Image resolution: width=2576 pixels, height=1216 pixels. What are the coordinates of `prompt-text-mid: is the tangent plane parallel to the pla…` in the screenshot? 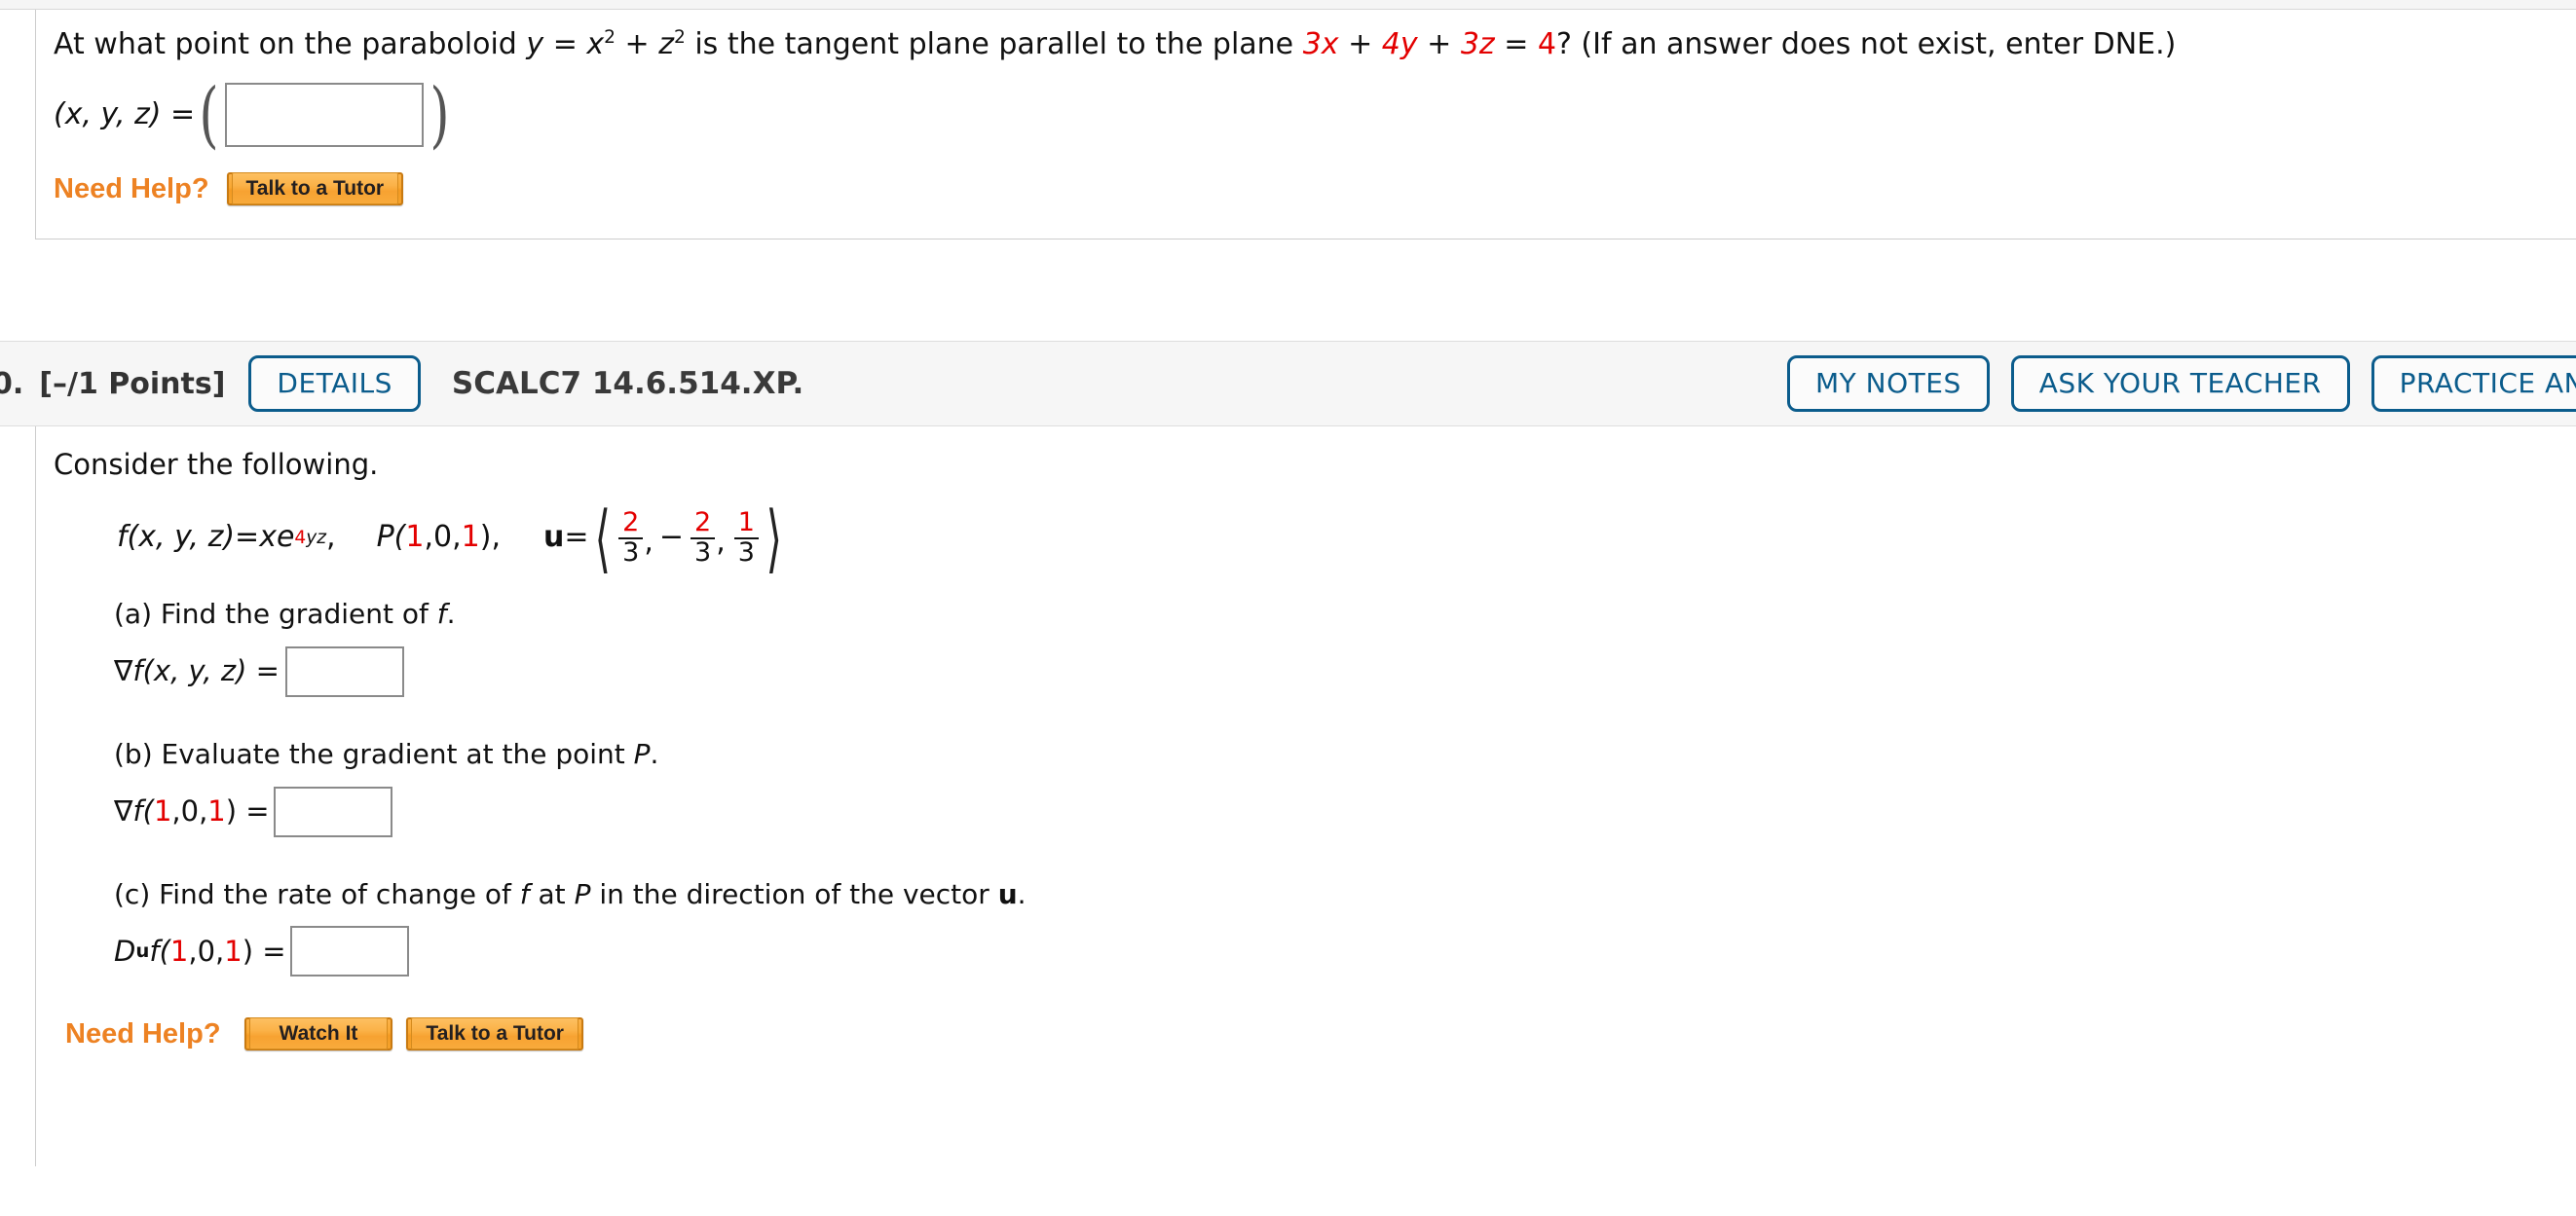 It's located at (994, 44).